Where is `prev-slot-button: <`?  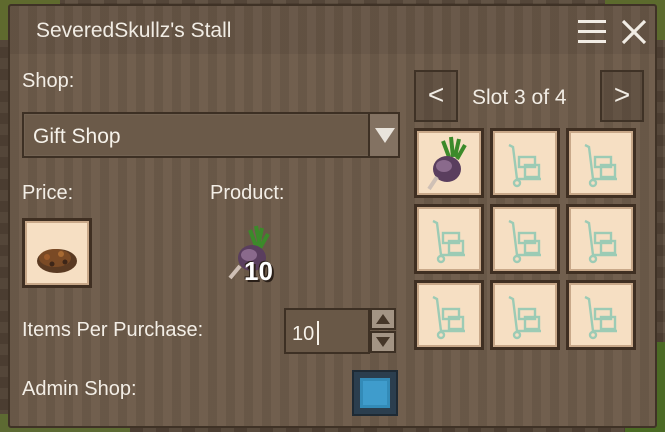
prev-slot-button: < is located at coordinates (436, 96).